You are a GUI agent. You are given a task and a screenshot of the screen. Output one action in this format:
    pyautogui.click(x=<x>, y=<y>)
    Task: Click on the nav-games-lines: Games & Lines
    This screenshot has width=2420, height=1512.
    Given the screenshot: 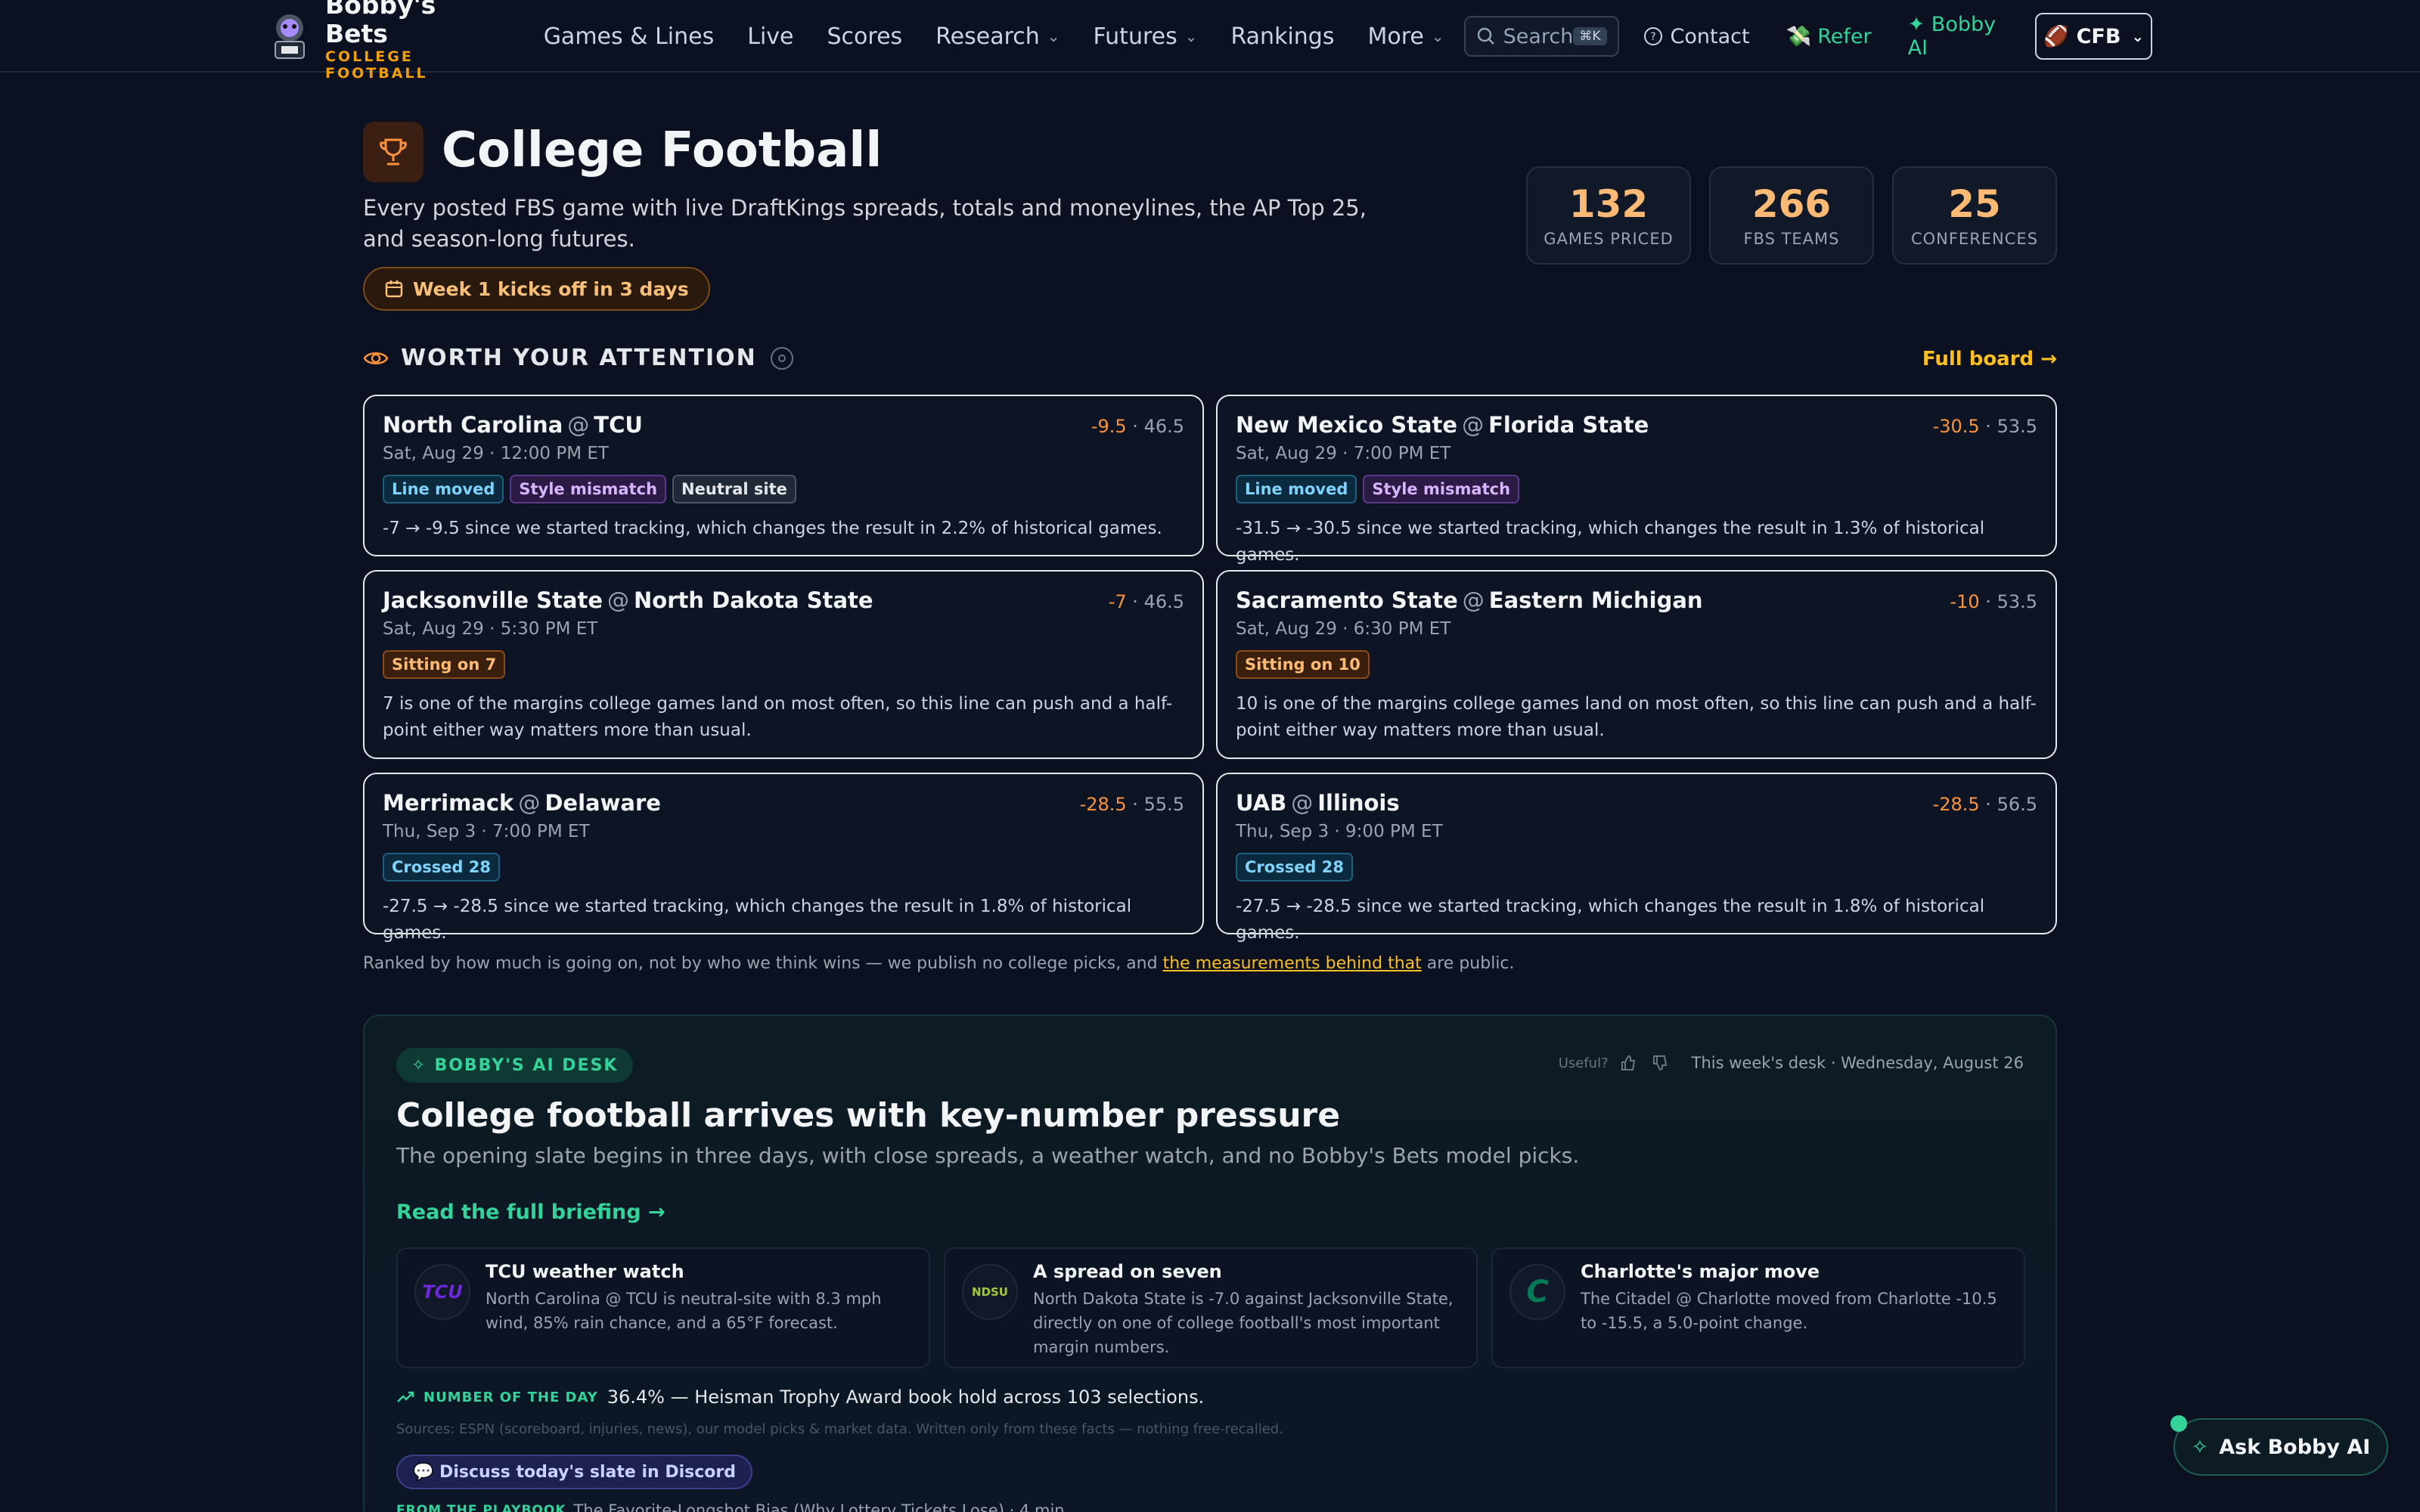 What is the action you would take?
    pyautogui.click(x=629, y=36)
    